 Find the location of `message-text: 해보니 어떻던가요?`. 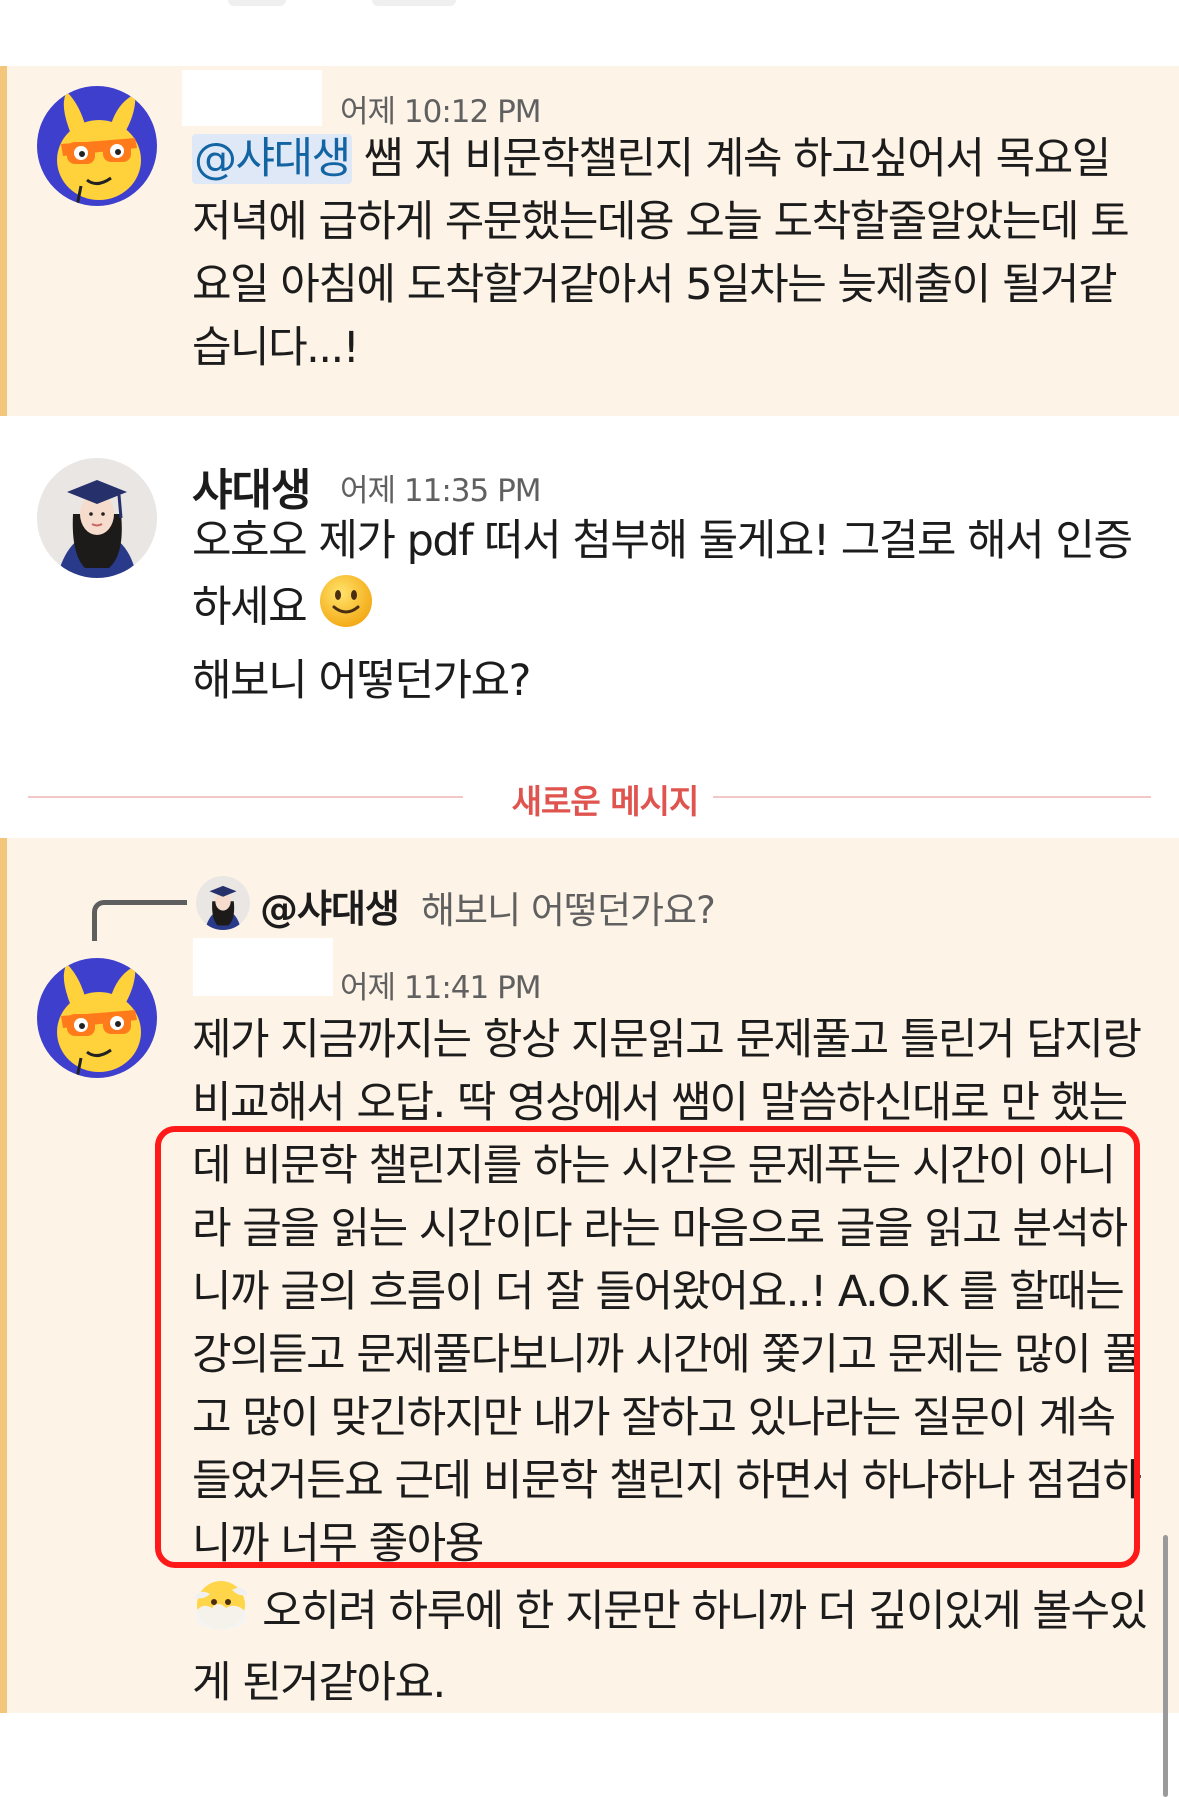

message-text: 해보니 어떻던가요? is located at coordinates (361, 681).